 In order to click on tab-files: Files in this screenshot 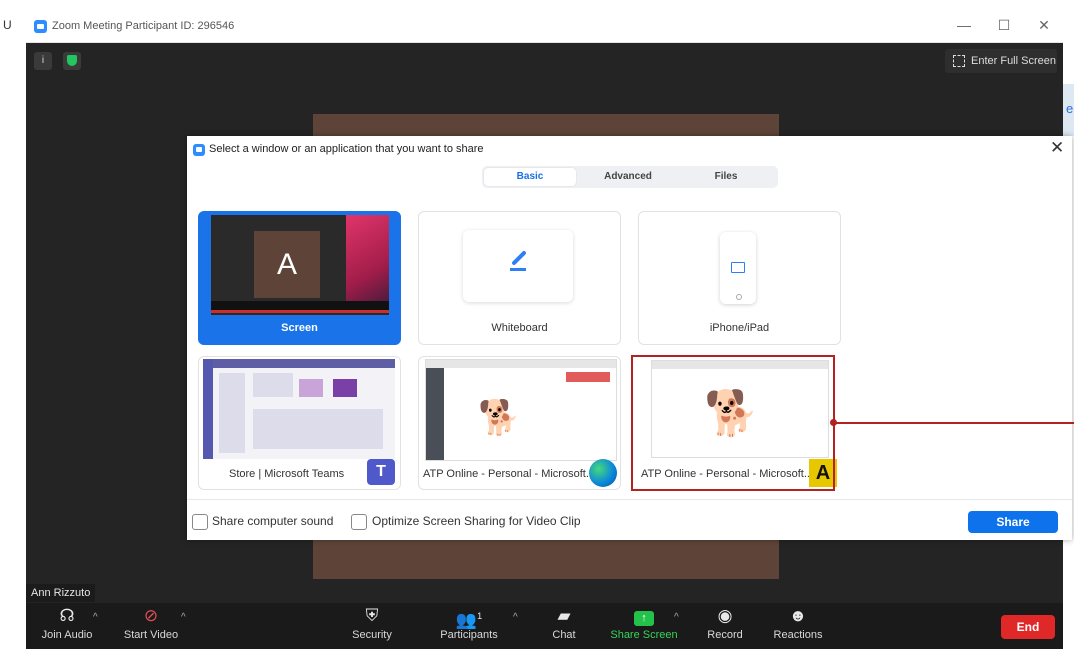, I will do `click(726, 177)`.